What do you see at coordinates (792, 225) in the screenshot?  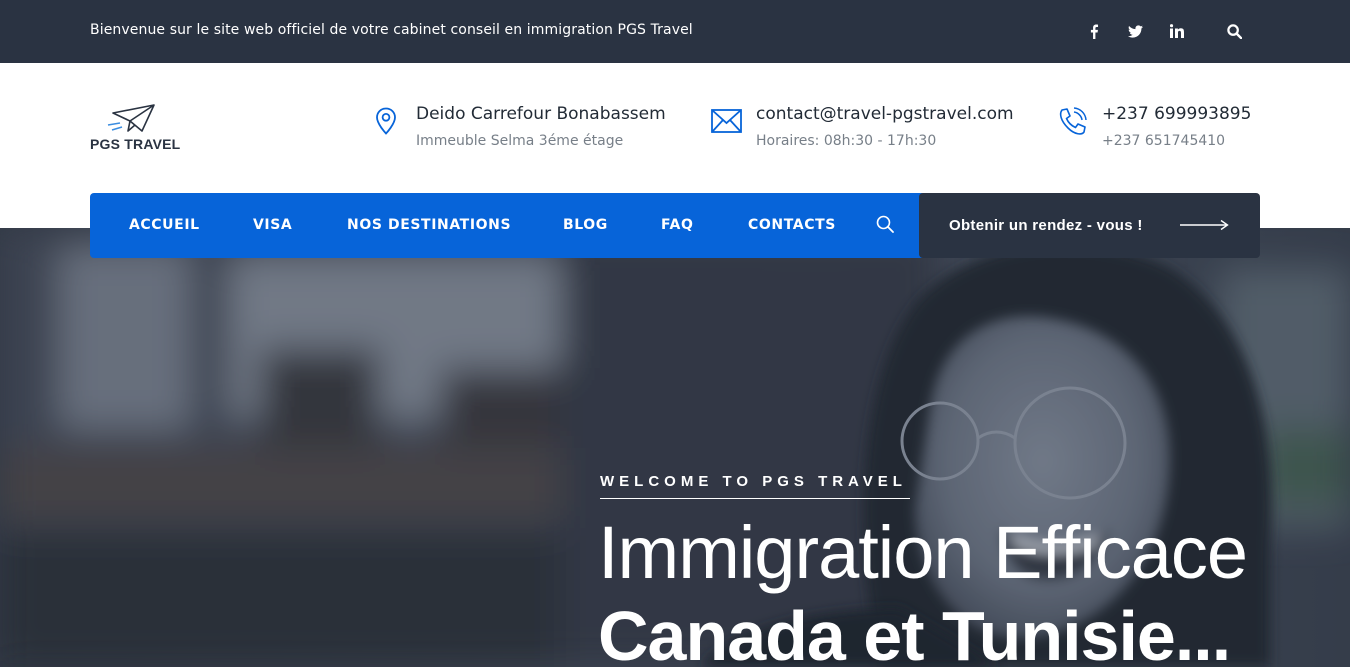 I see `nav-item-contacts: CONTACTS` at bounding box center [792, 225].